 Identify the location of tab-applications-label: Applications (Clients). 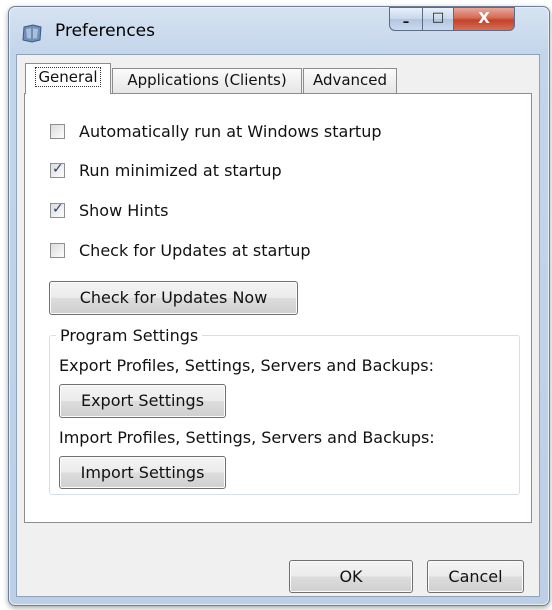
(207, 80).